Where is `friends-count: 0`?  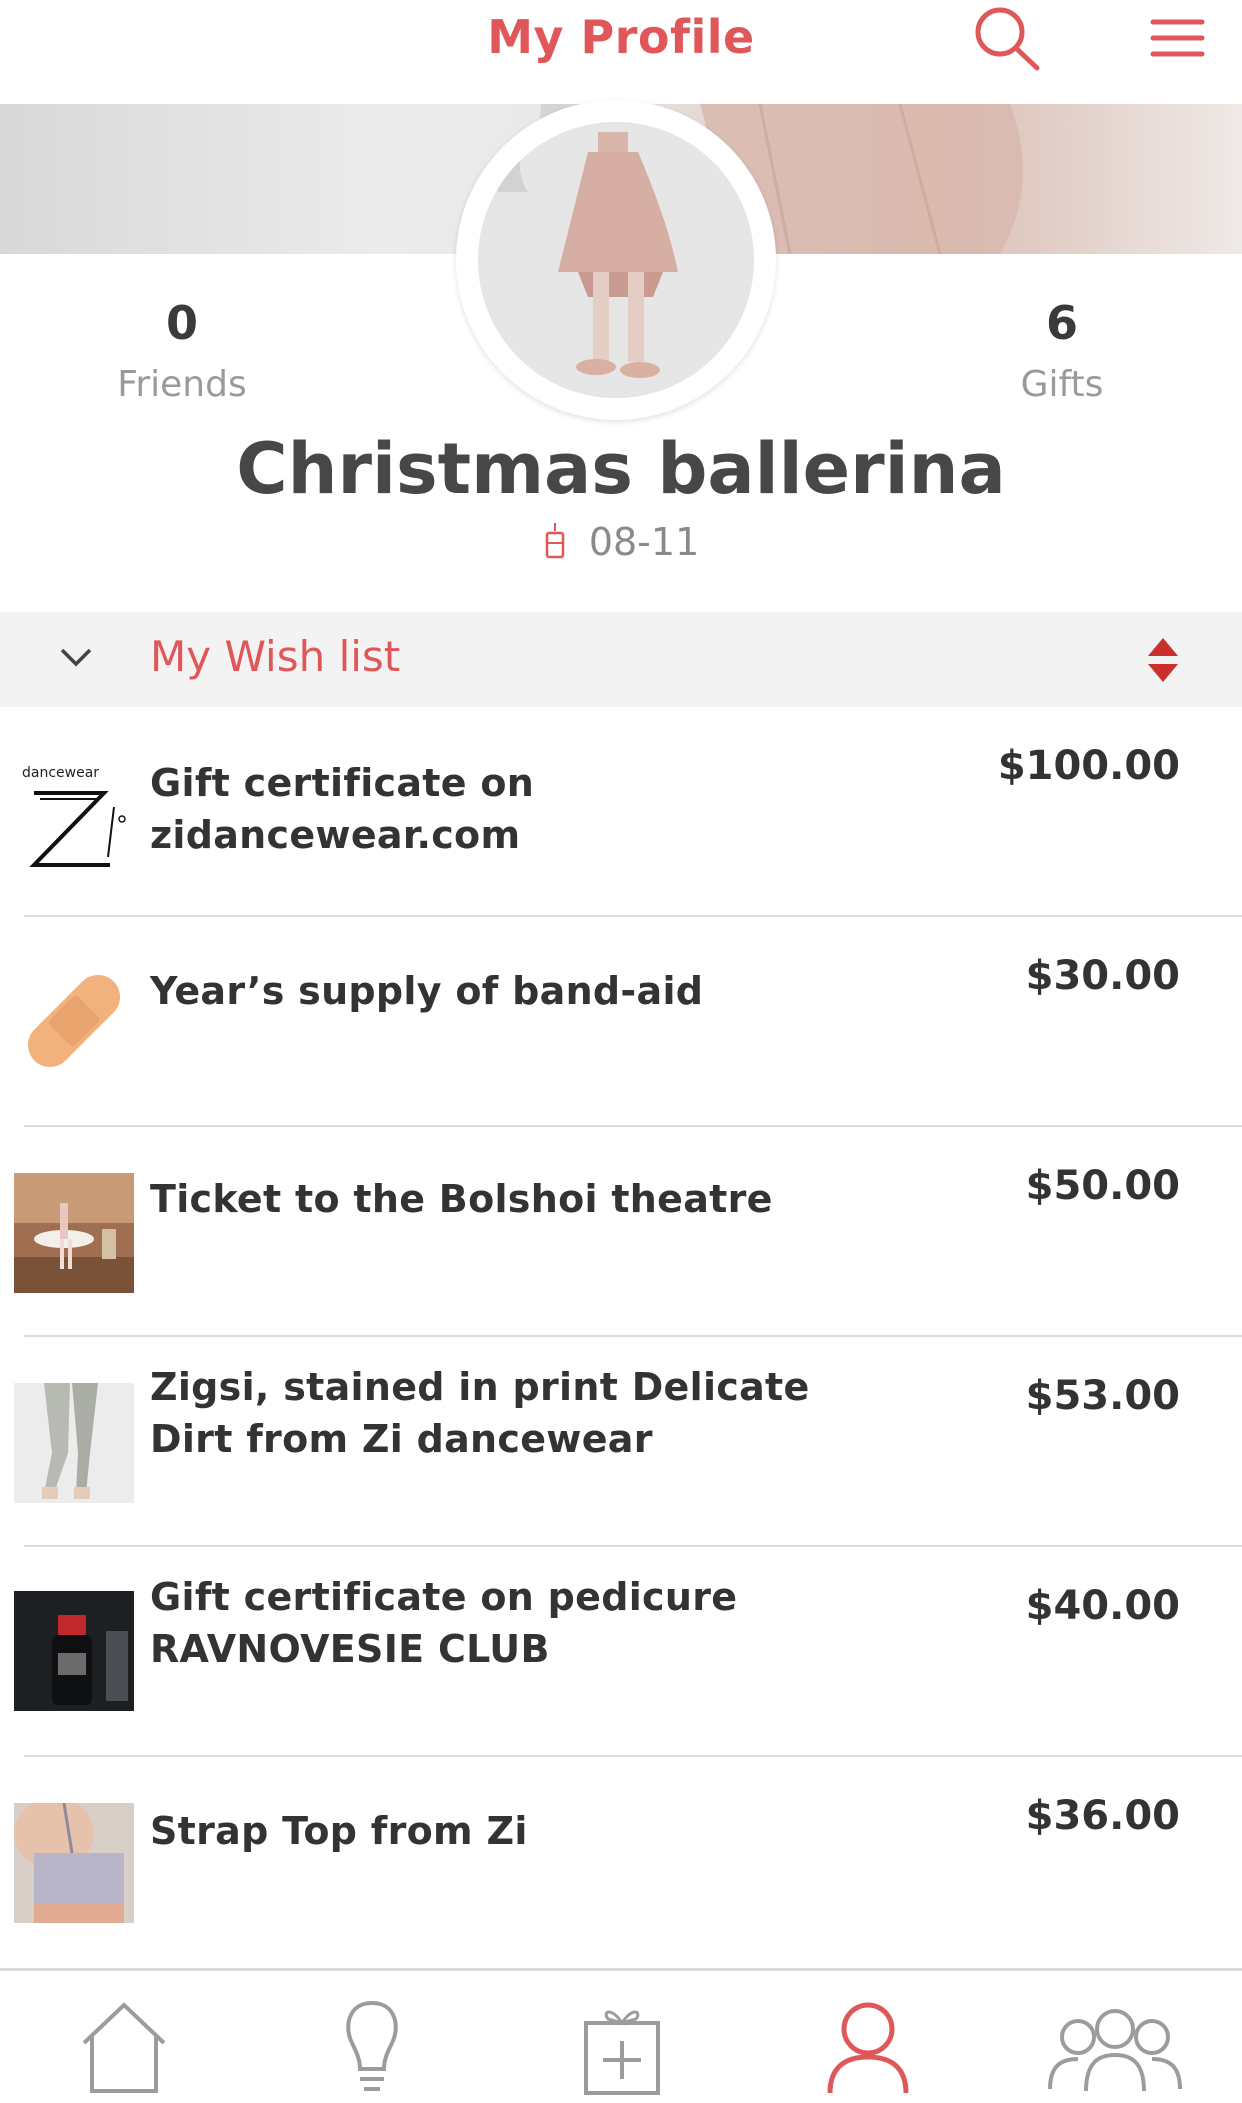
friends-count: 0 is located at coordinates (181, 323).